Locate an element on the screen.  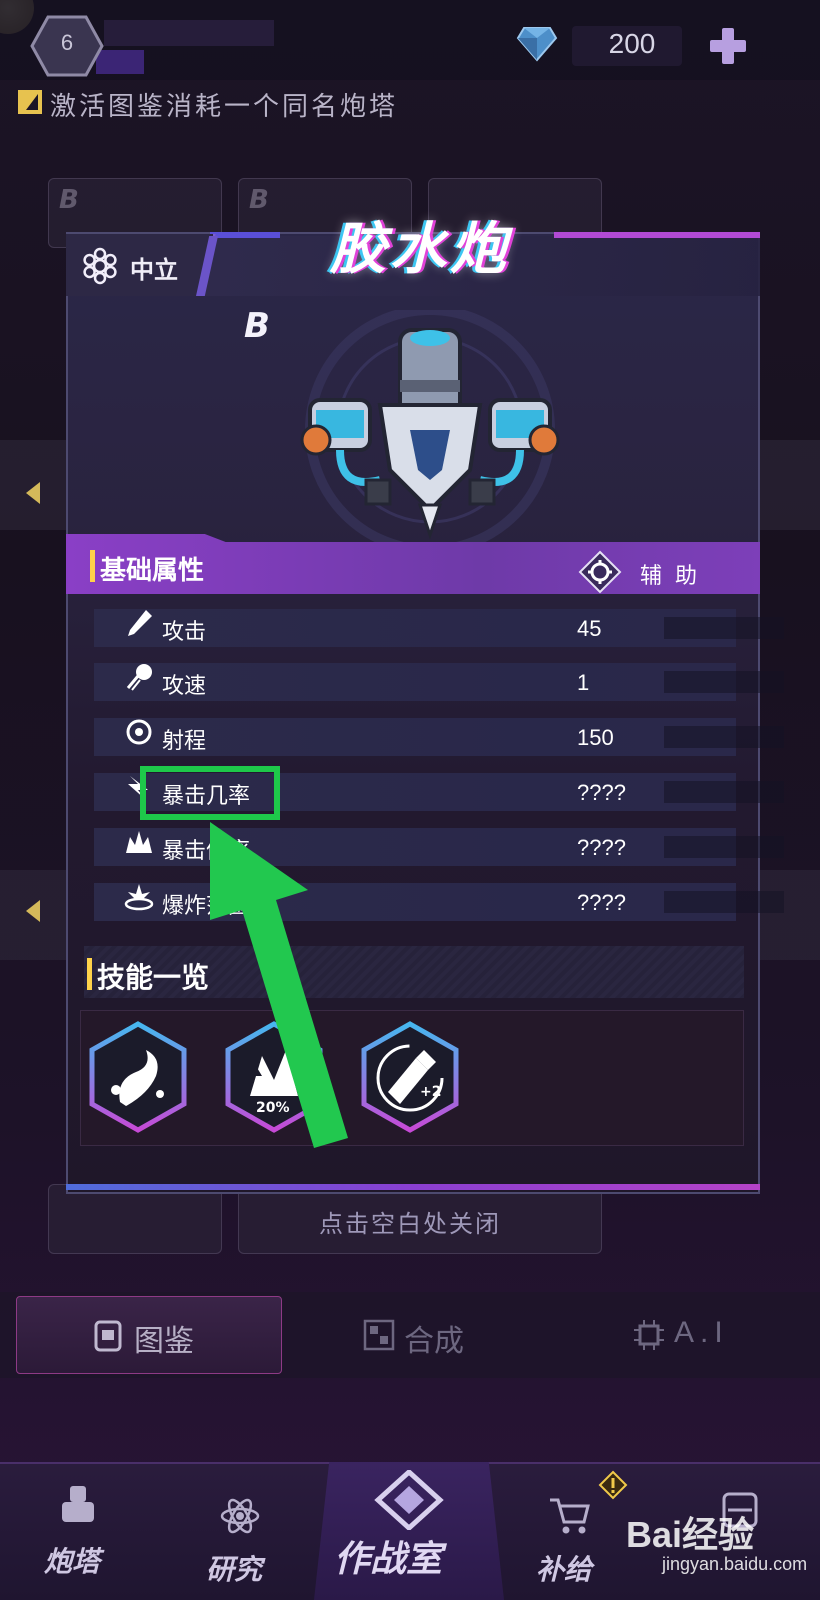
tab-codex-label: 图鉴 is located at coordinates (164, 1341).